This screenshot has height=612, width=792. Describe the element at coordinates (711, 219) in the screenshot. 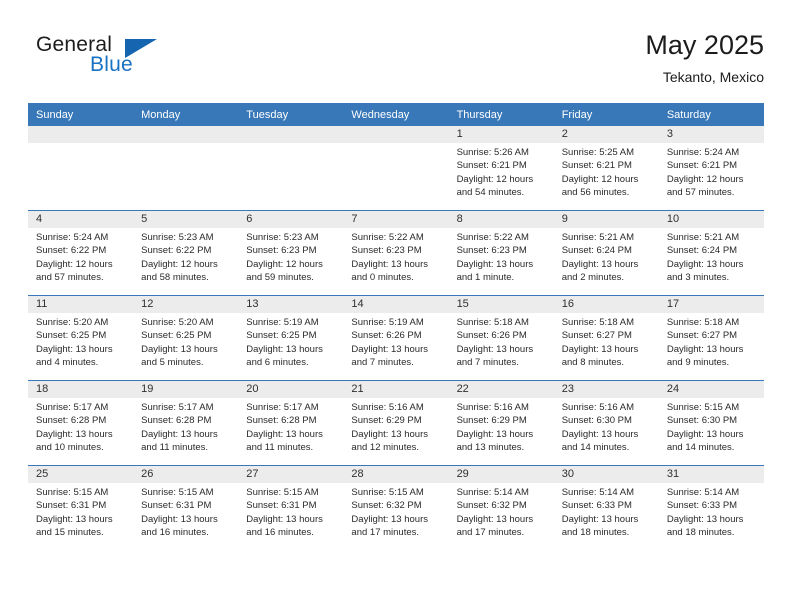

I see `day-number: 10` at that location.